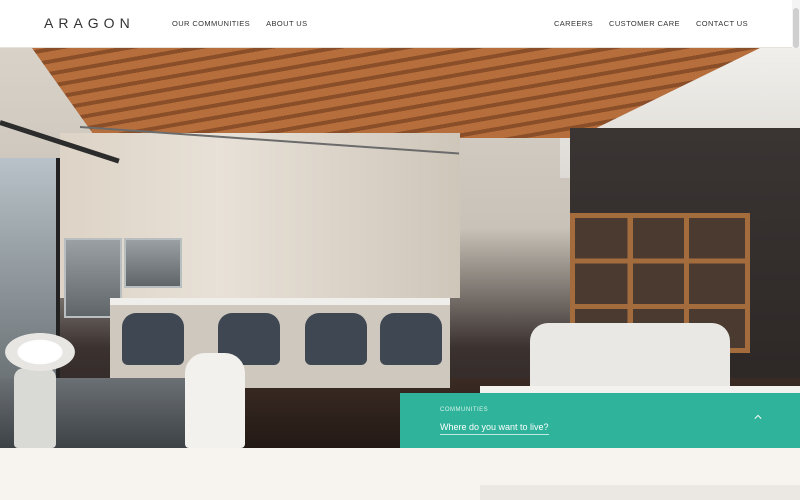 The height and width of the screenshot is (500, 800). I want to click on nav-about-us: ABOUT US, so click(286, 23).